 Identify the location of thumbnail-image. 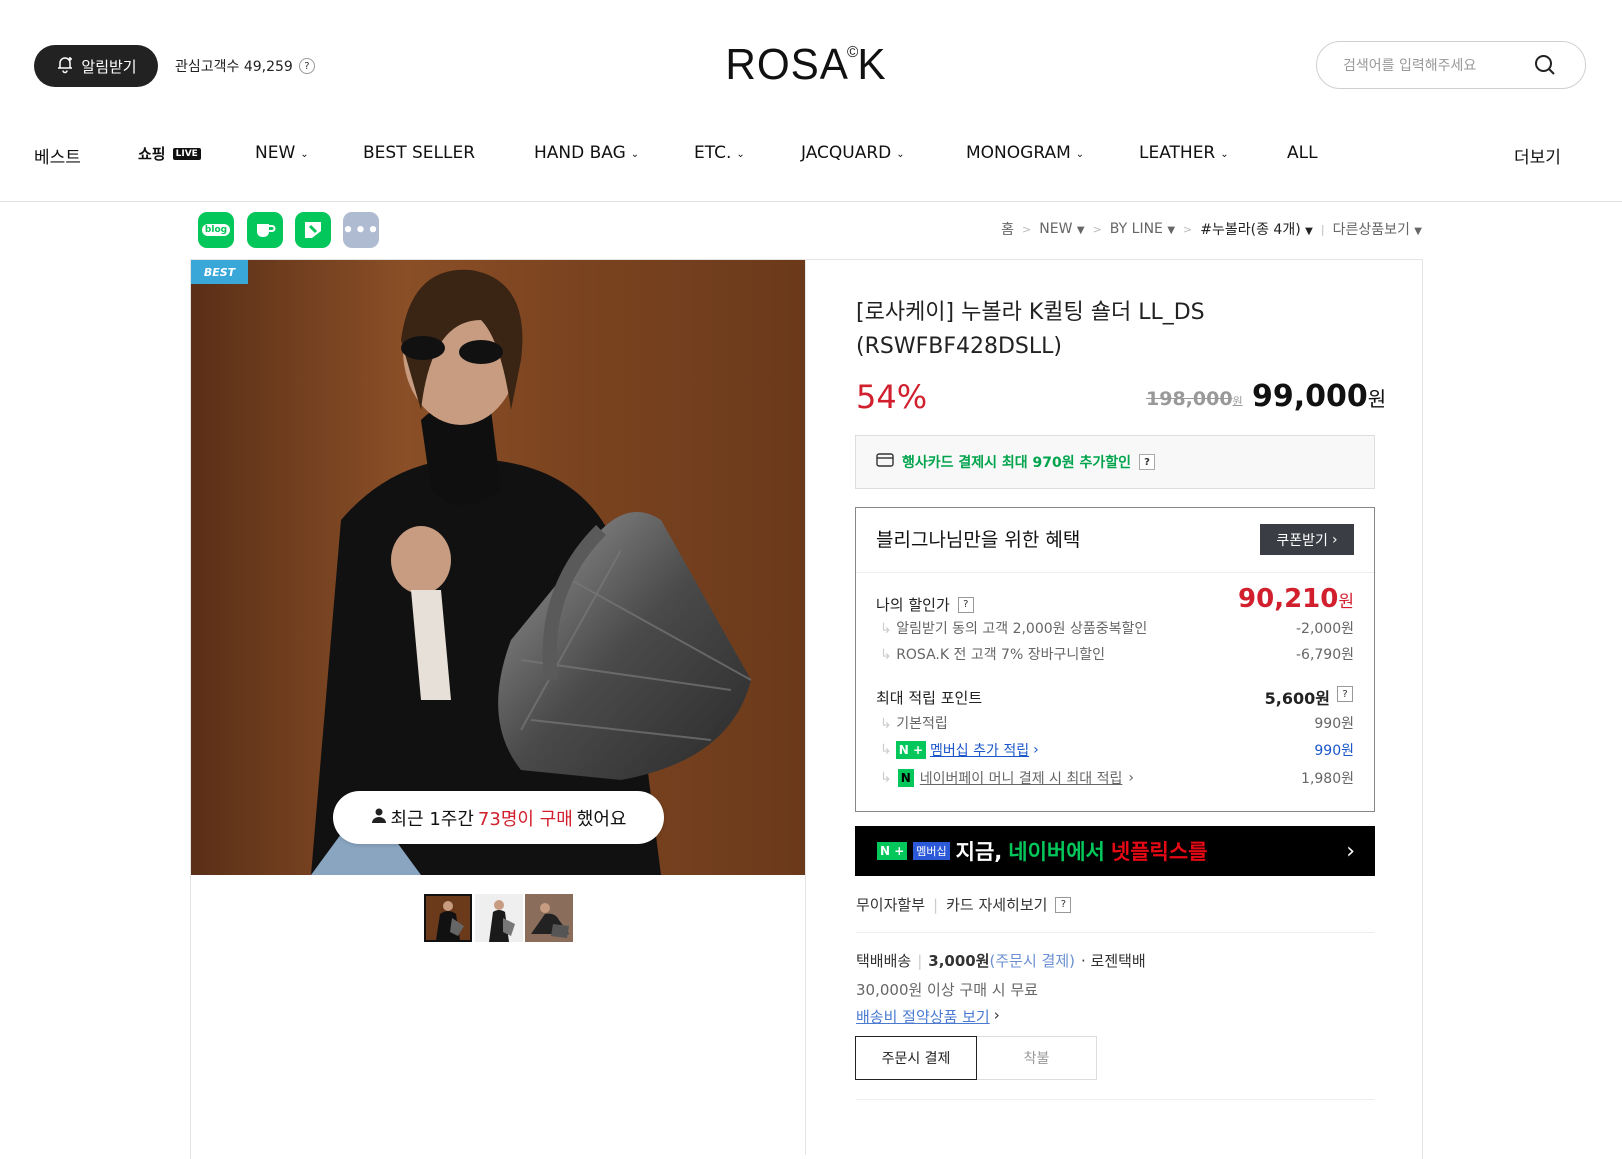
(502, 921).